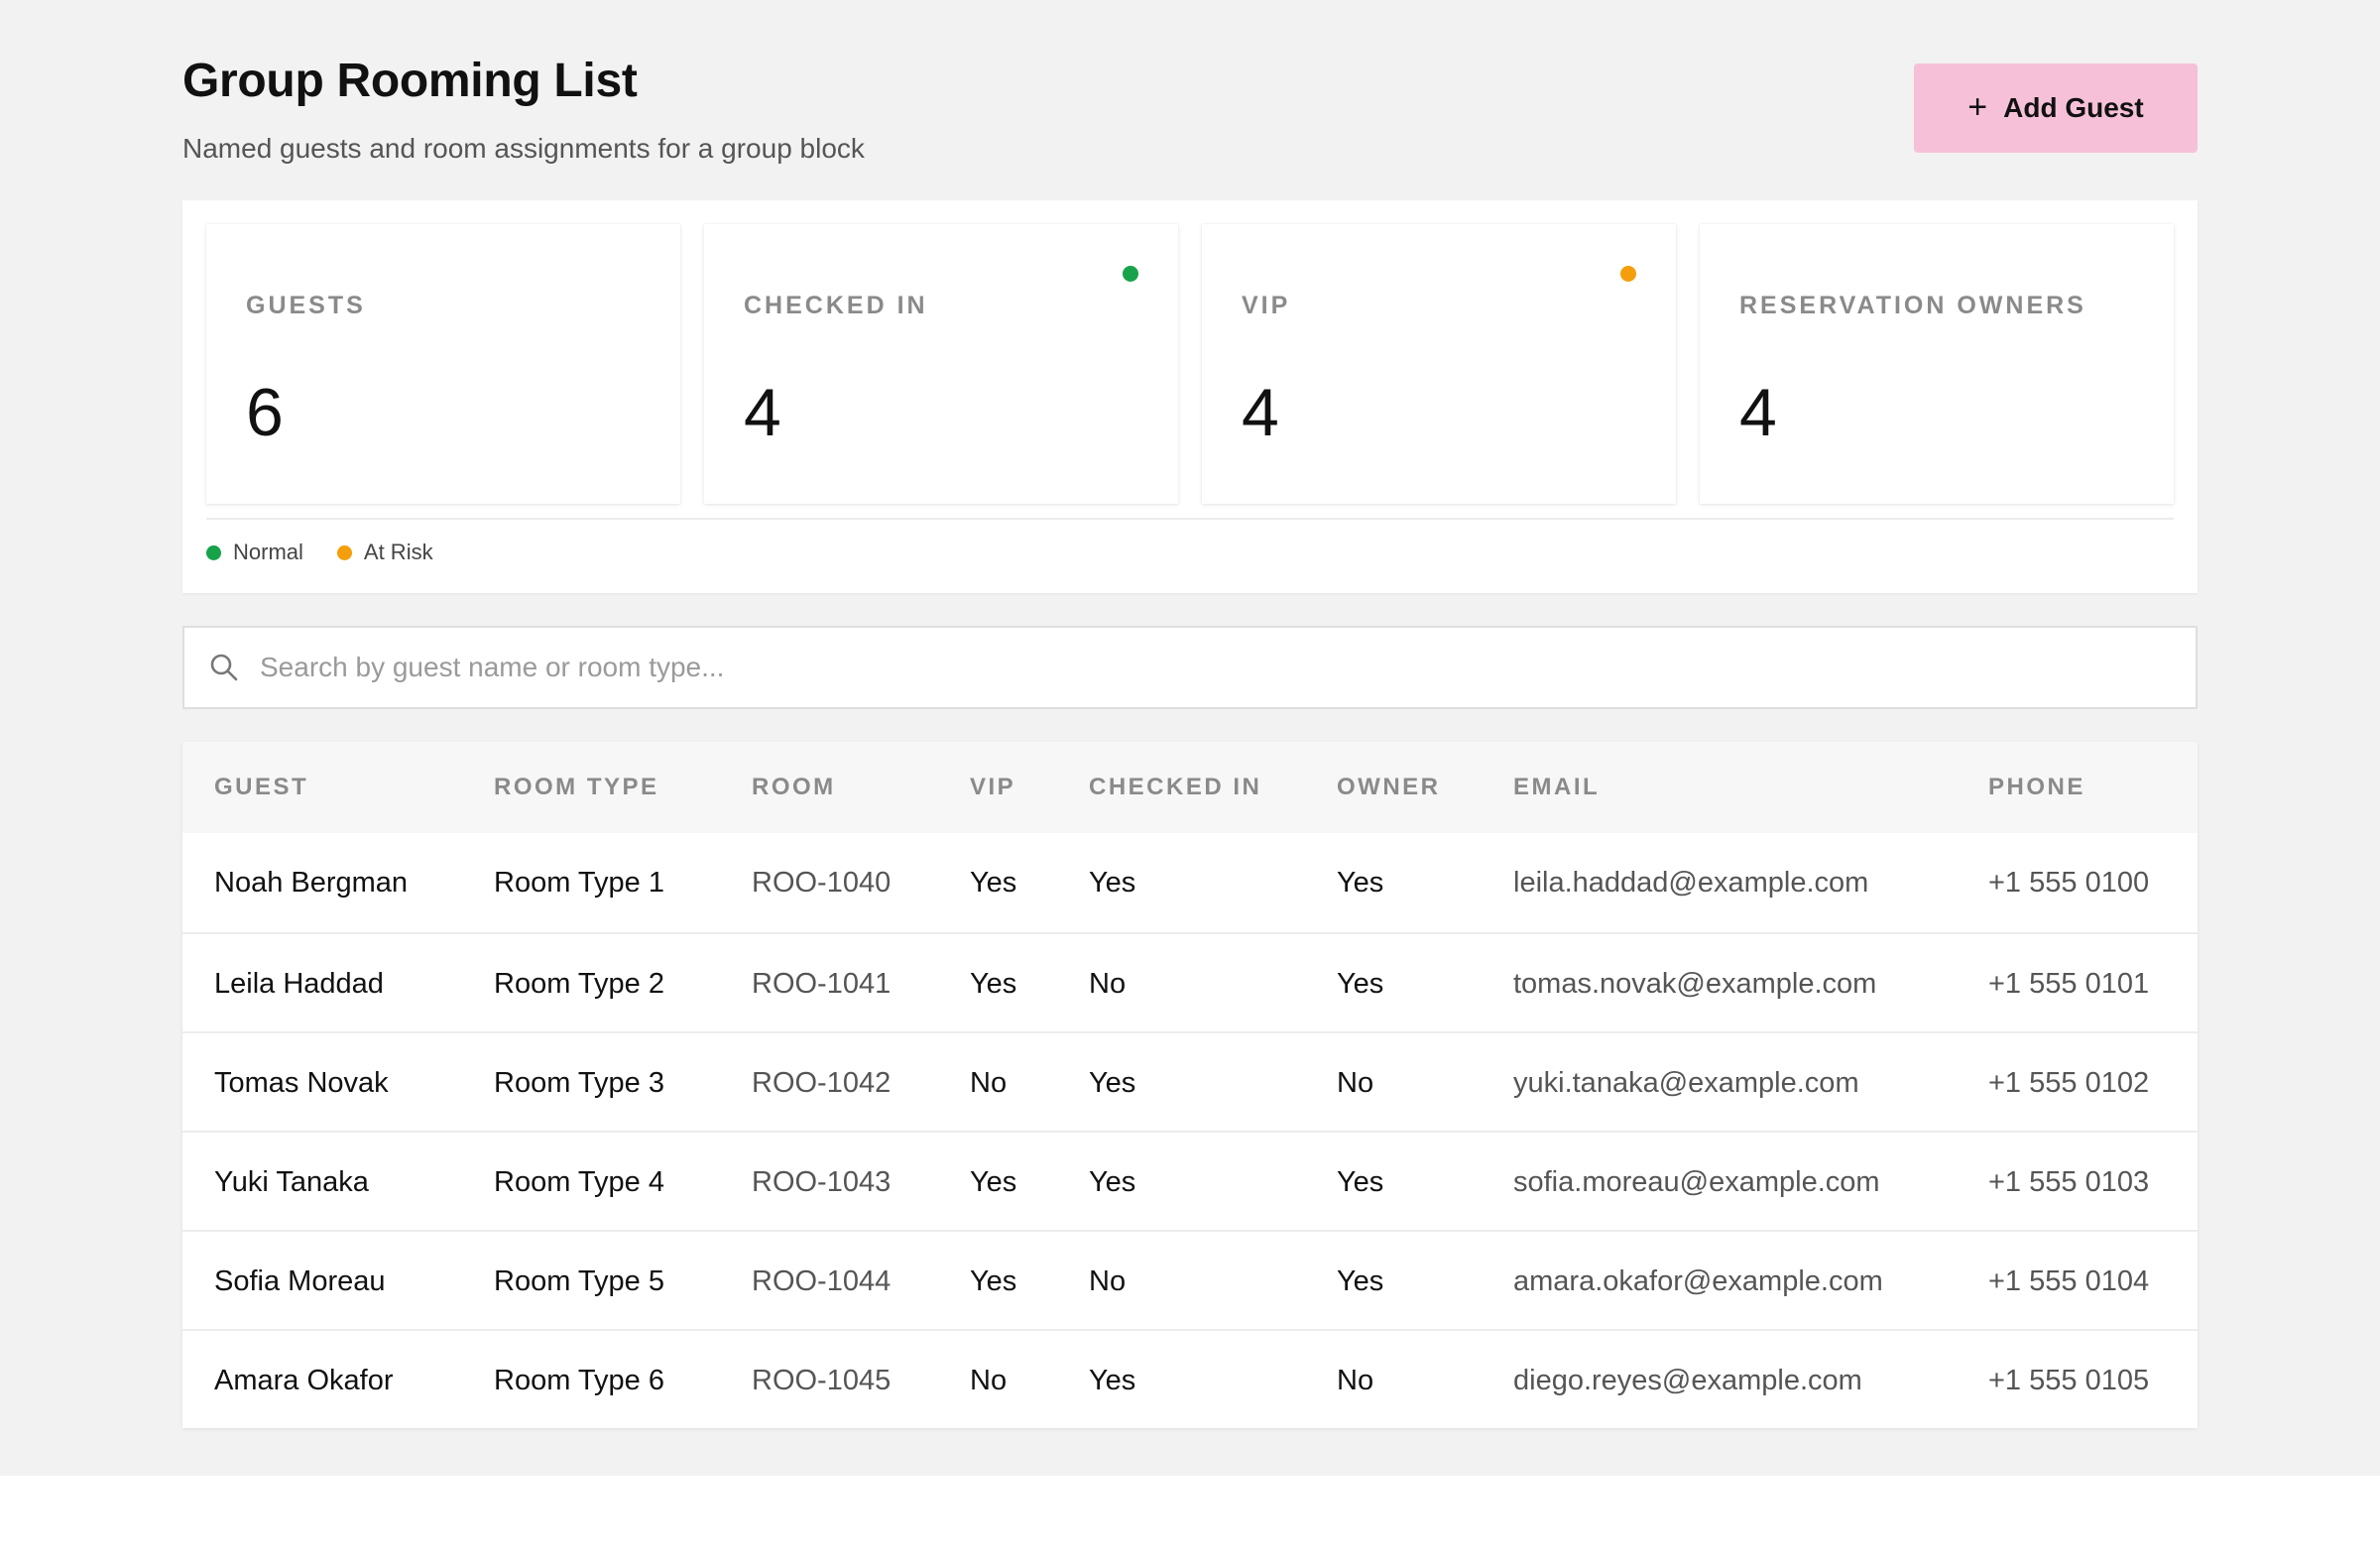  Describe the element at coordinates (579, 883) in the screenshot. I see `cell-room-type: Room Type 1` at that location.